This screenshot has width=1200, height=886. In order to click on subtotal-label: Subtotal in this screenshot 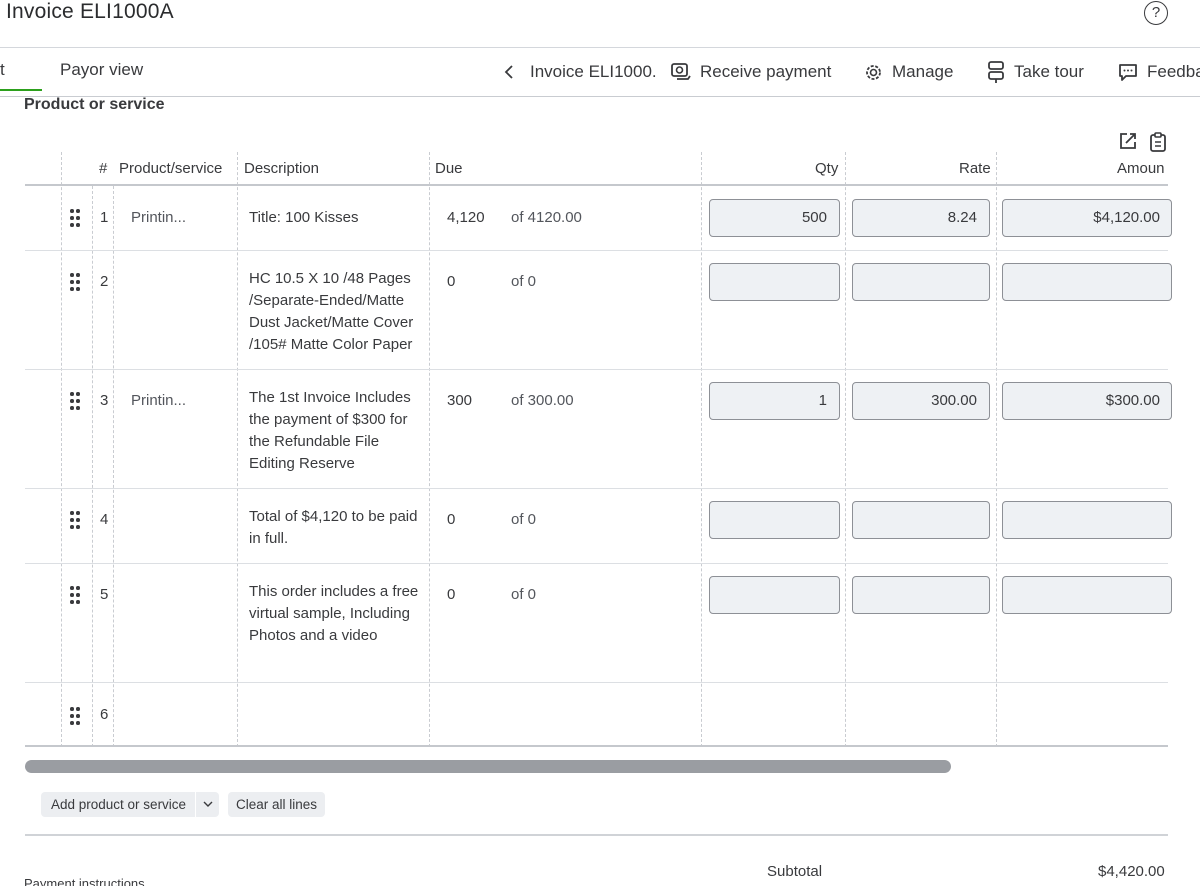, I will do `click(795, 871)`.